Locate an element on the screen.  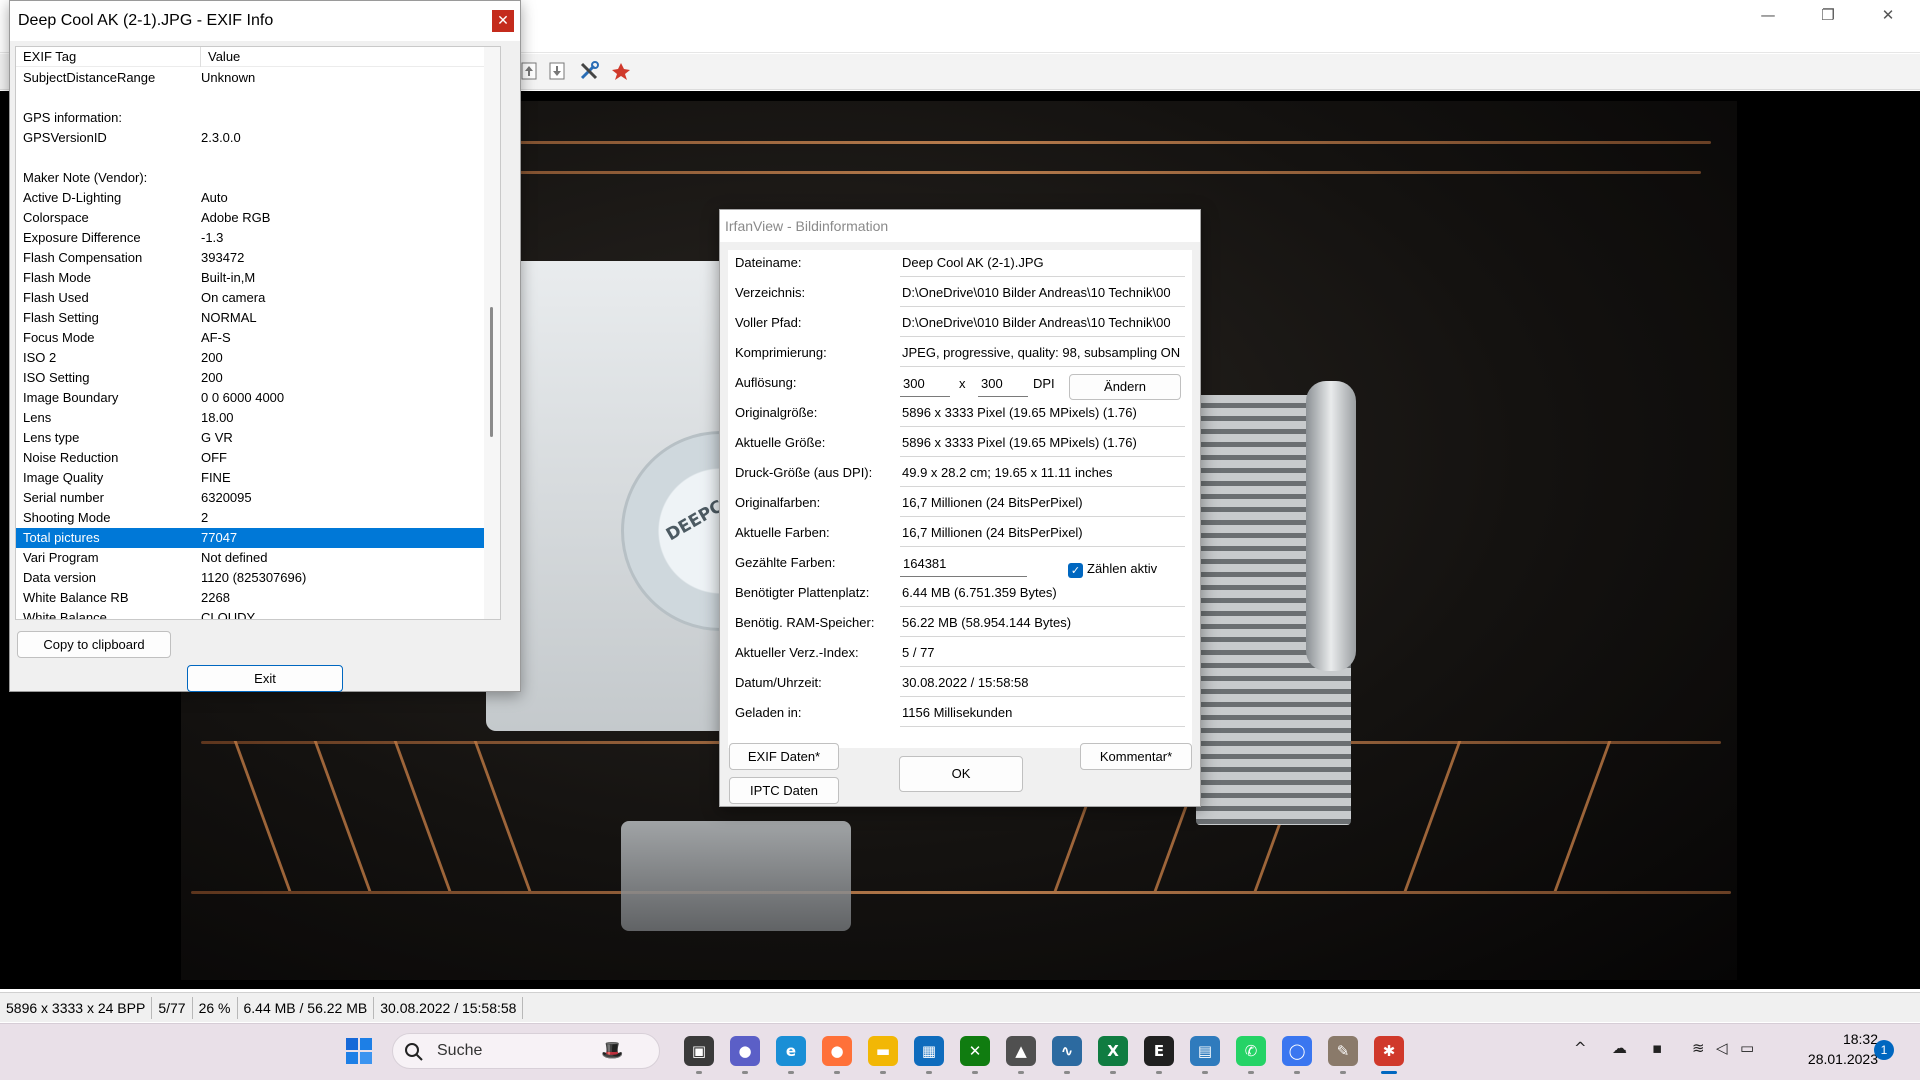
exif-scrollbar is located at coordinates (492, 333).